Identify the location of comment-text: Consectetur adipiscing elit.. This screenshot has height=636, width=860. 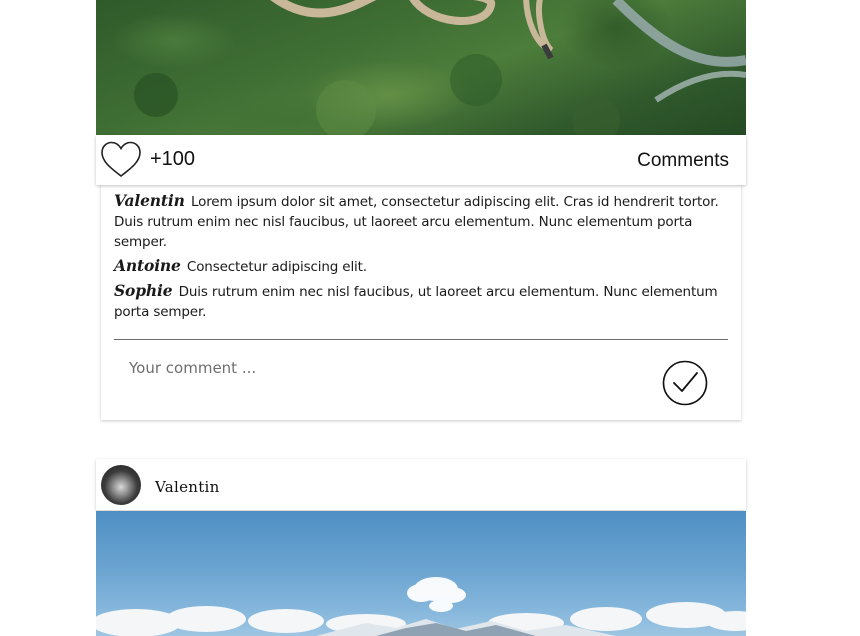
(276, 267).